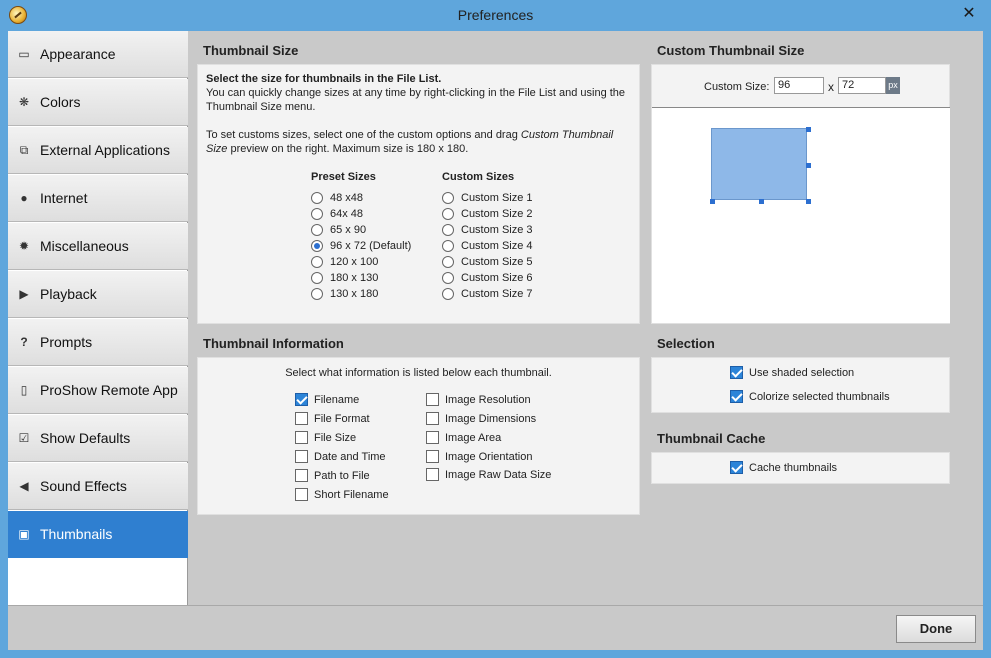 The width and height of the screenshot is (991, 658). Describe the element at coordinates (85, 438) in the screenshot. I see `sidebar-item-label: Show Defaults` at that location.